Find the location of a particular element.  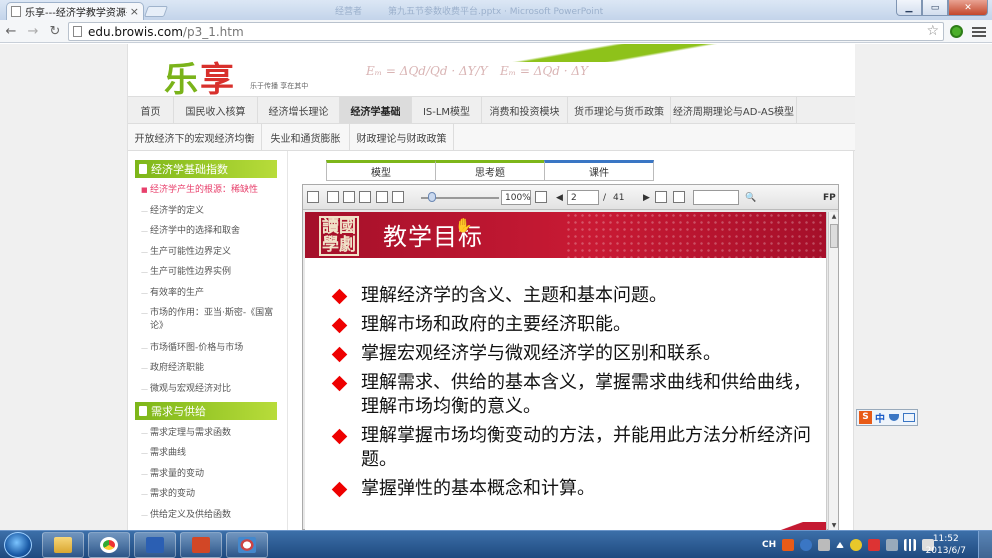

slide-seal-logo: 讀 國 學 劇 is located at coordinates (339, 236).